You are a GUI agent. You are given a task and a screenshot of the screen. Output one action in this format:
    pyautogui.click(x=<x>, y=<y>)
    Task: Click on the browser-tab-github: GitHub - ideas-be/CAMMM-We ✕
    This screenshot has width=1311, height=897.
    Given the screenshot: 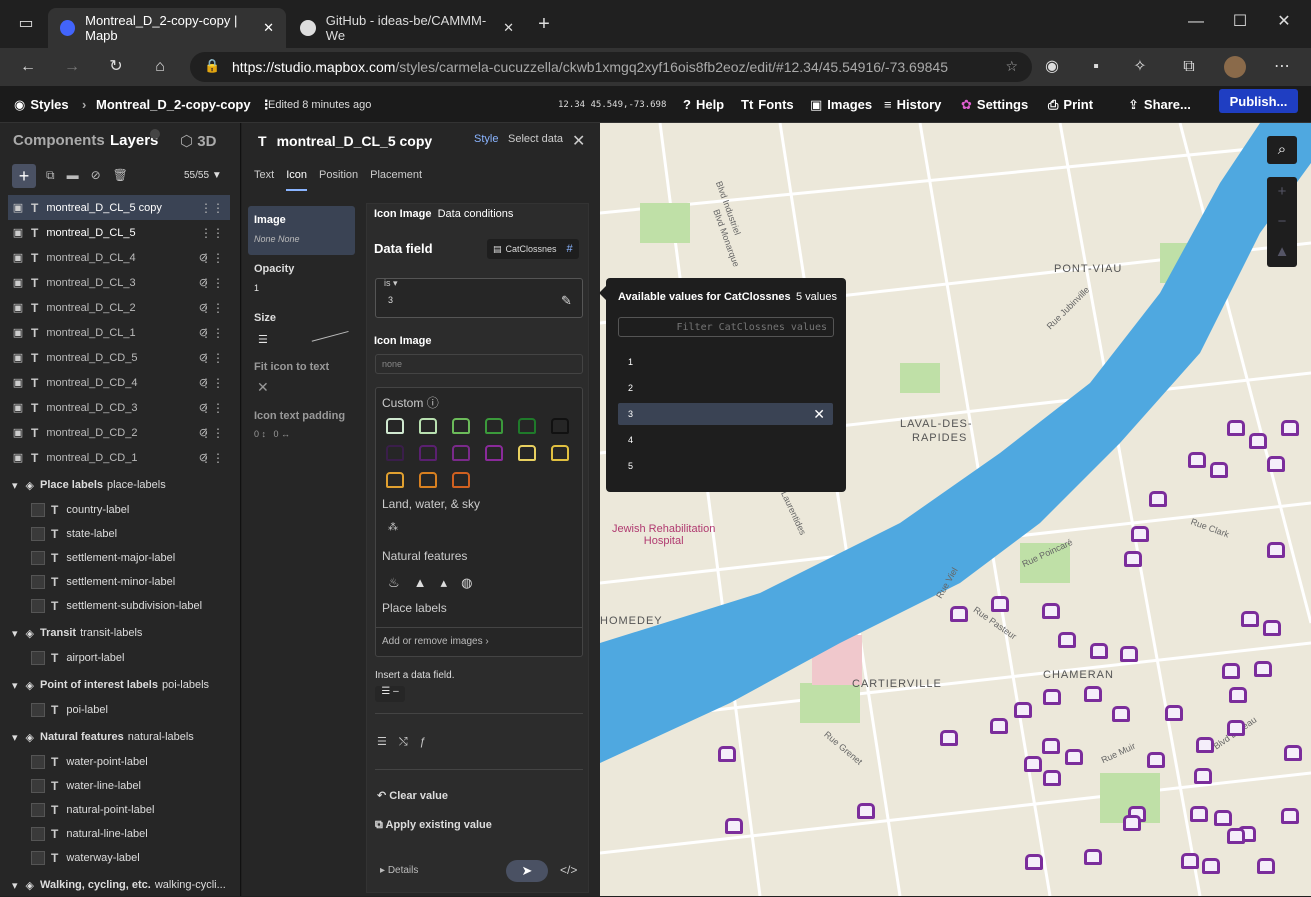 What is the action you would take?
    pyautogui.click(x=407, y=28)
    